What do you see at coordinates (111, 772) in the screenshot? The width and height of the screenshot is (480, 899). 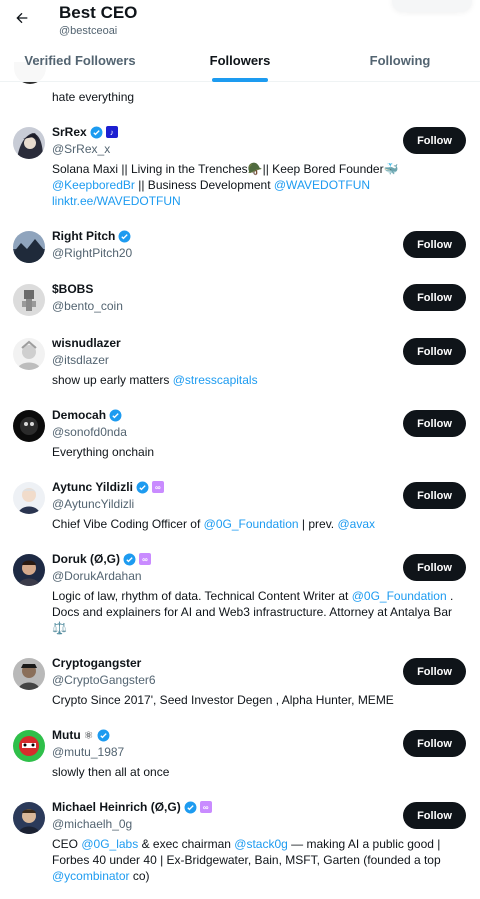 I see `user-bio: slowly then all at once` at bounding box center [111, 772].